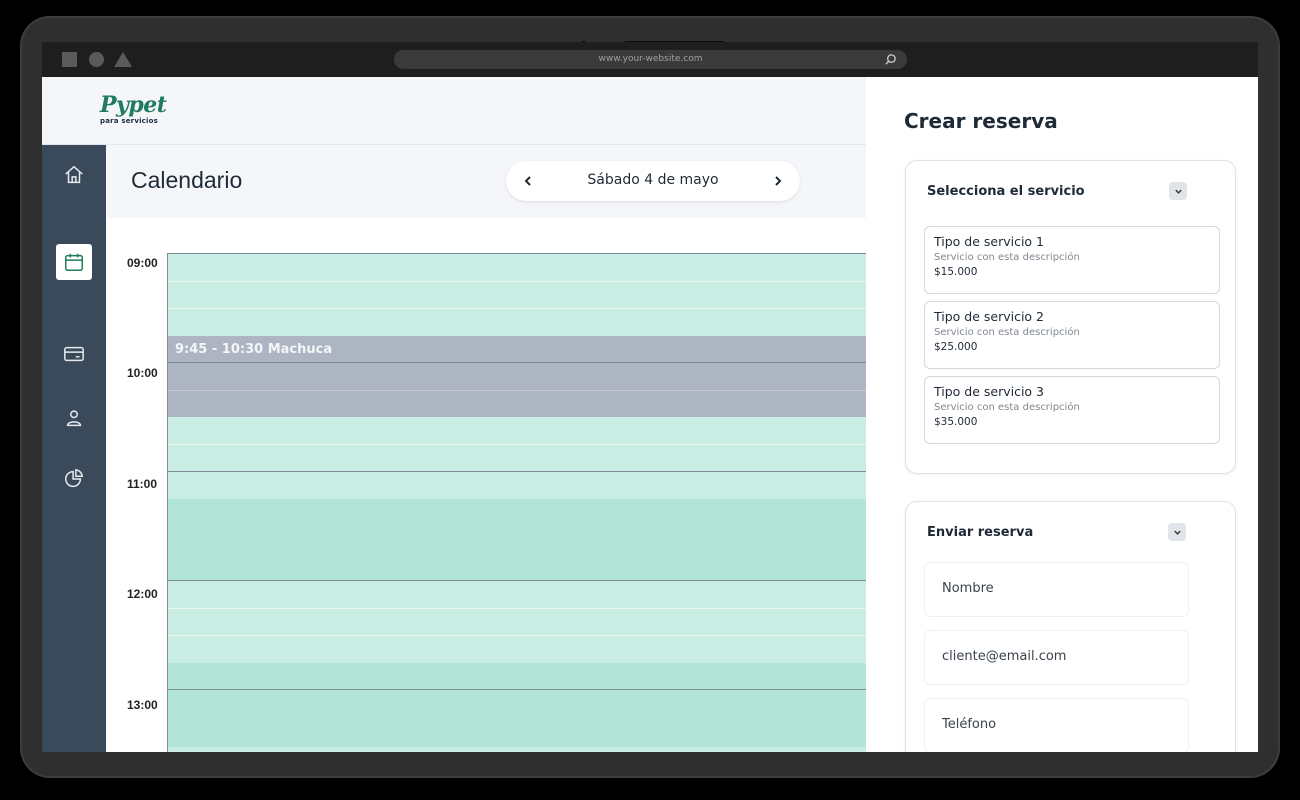 This screenshot has width=1300, height=800. Describe the element at coordinates (968, 588) in the screenshot. I see `name-field-text: Nombre` at that location.